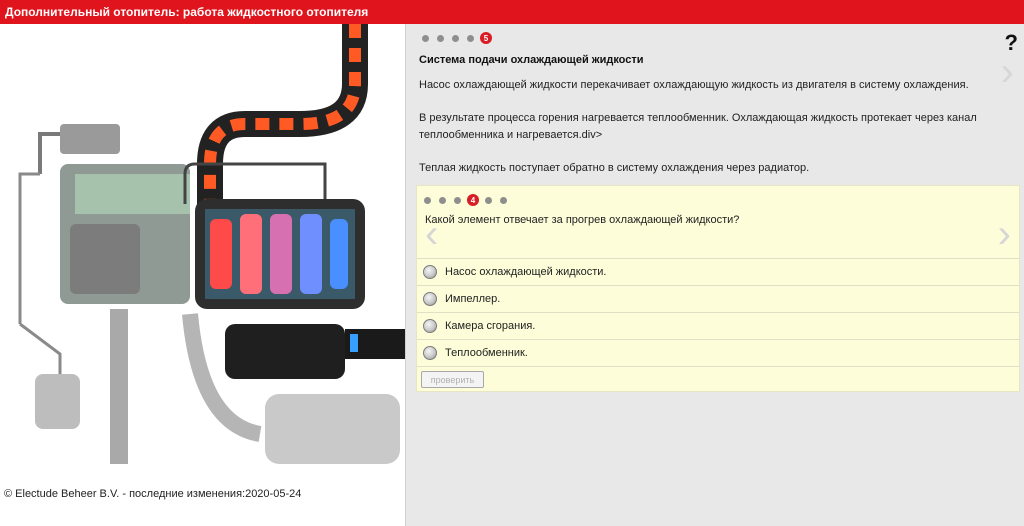 The image size is (1024, 526). What do you see at coordinates (490, 326) in the screenshot?
I see `answer-label: Камера сгорания.` at bounding box center [490, 326].